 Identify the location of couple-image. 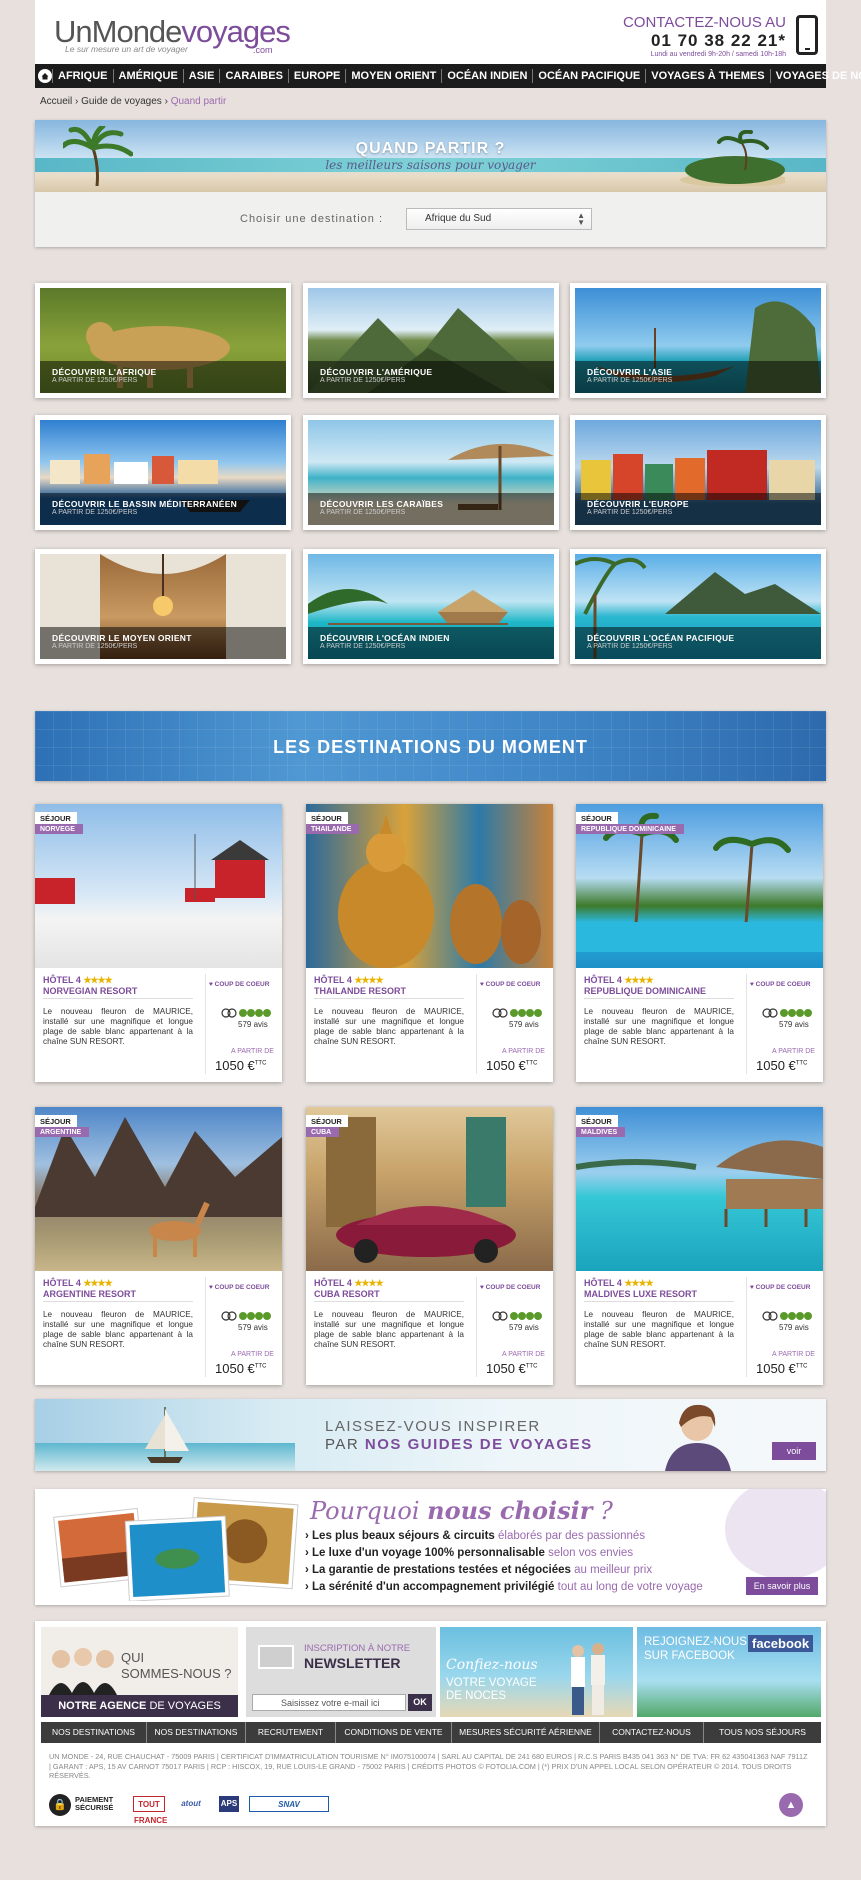
(588, 1679).